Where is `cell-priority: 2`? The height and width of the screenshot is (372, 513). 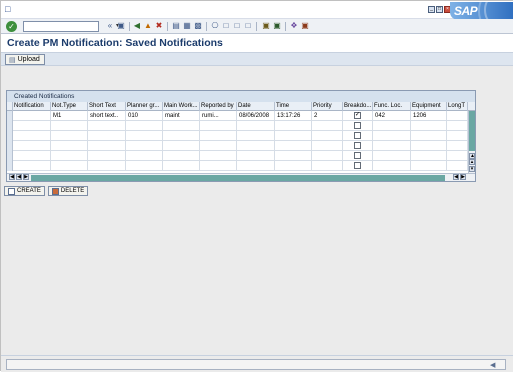
cell-priority: 2 is located at coordinates (327, 116).